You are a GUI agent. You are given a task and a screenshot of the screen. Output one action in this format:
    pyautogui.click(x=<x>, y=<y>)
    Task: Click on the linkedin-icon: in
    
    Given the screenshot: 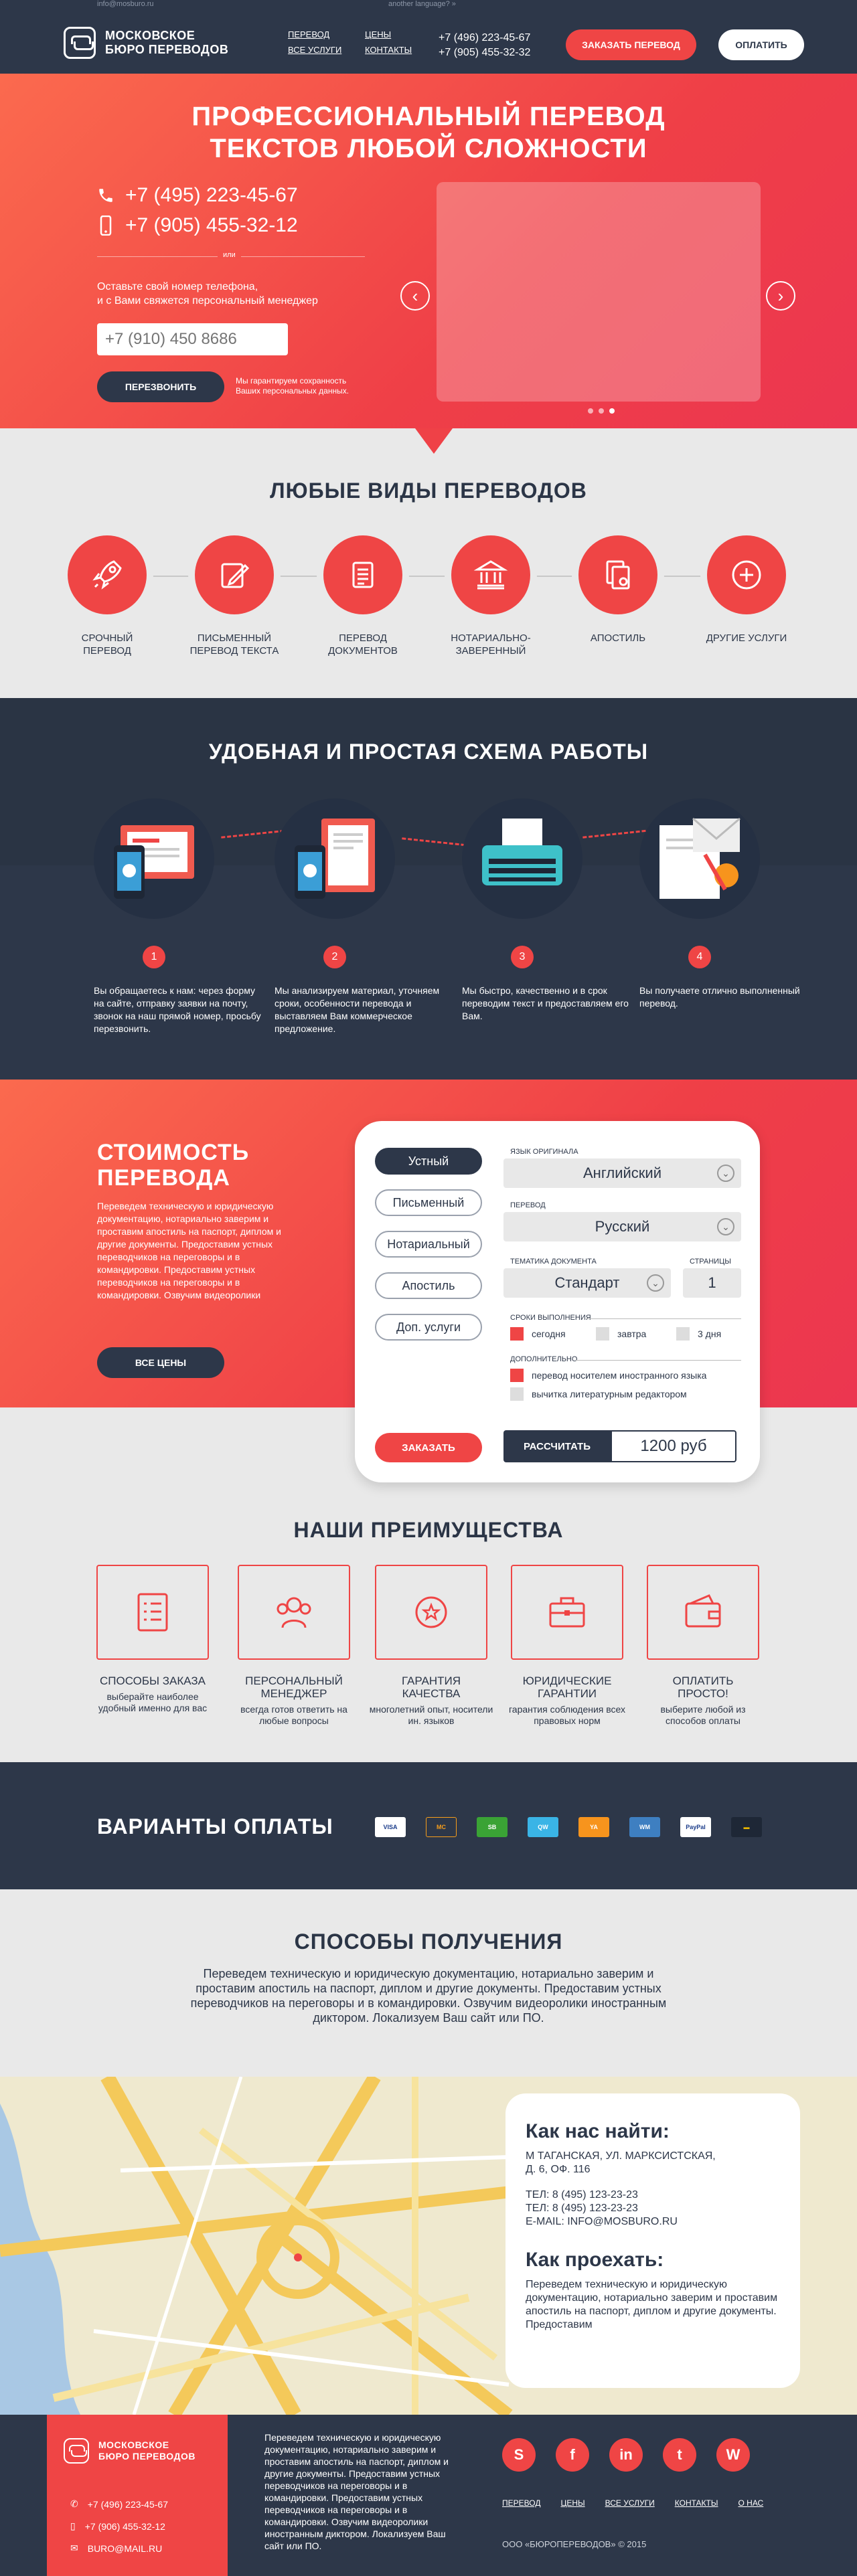 What is the action you would take?
    pyautogui.click(x=626, y=2455)
    